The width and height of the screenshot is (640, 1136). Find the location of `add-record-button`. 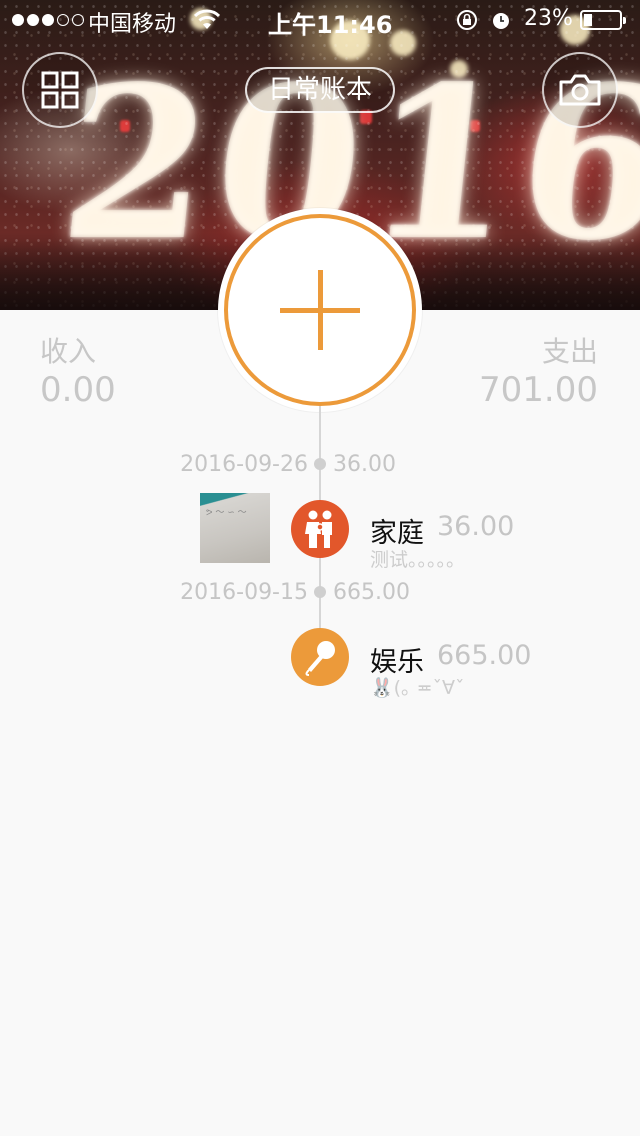

add-record-button is located at coordinates (320, 310).